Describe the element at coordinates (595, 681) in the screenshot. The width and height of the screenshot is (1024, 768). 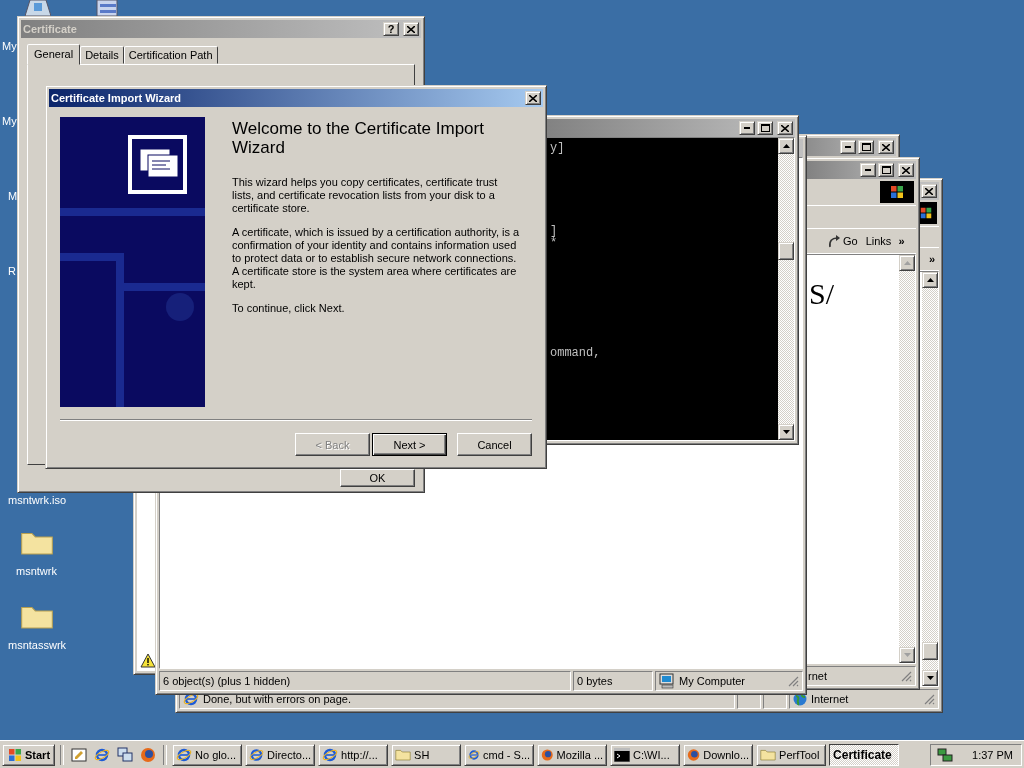
I see `status-text: 0 bytes` at that location.